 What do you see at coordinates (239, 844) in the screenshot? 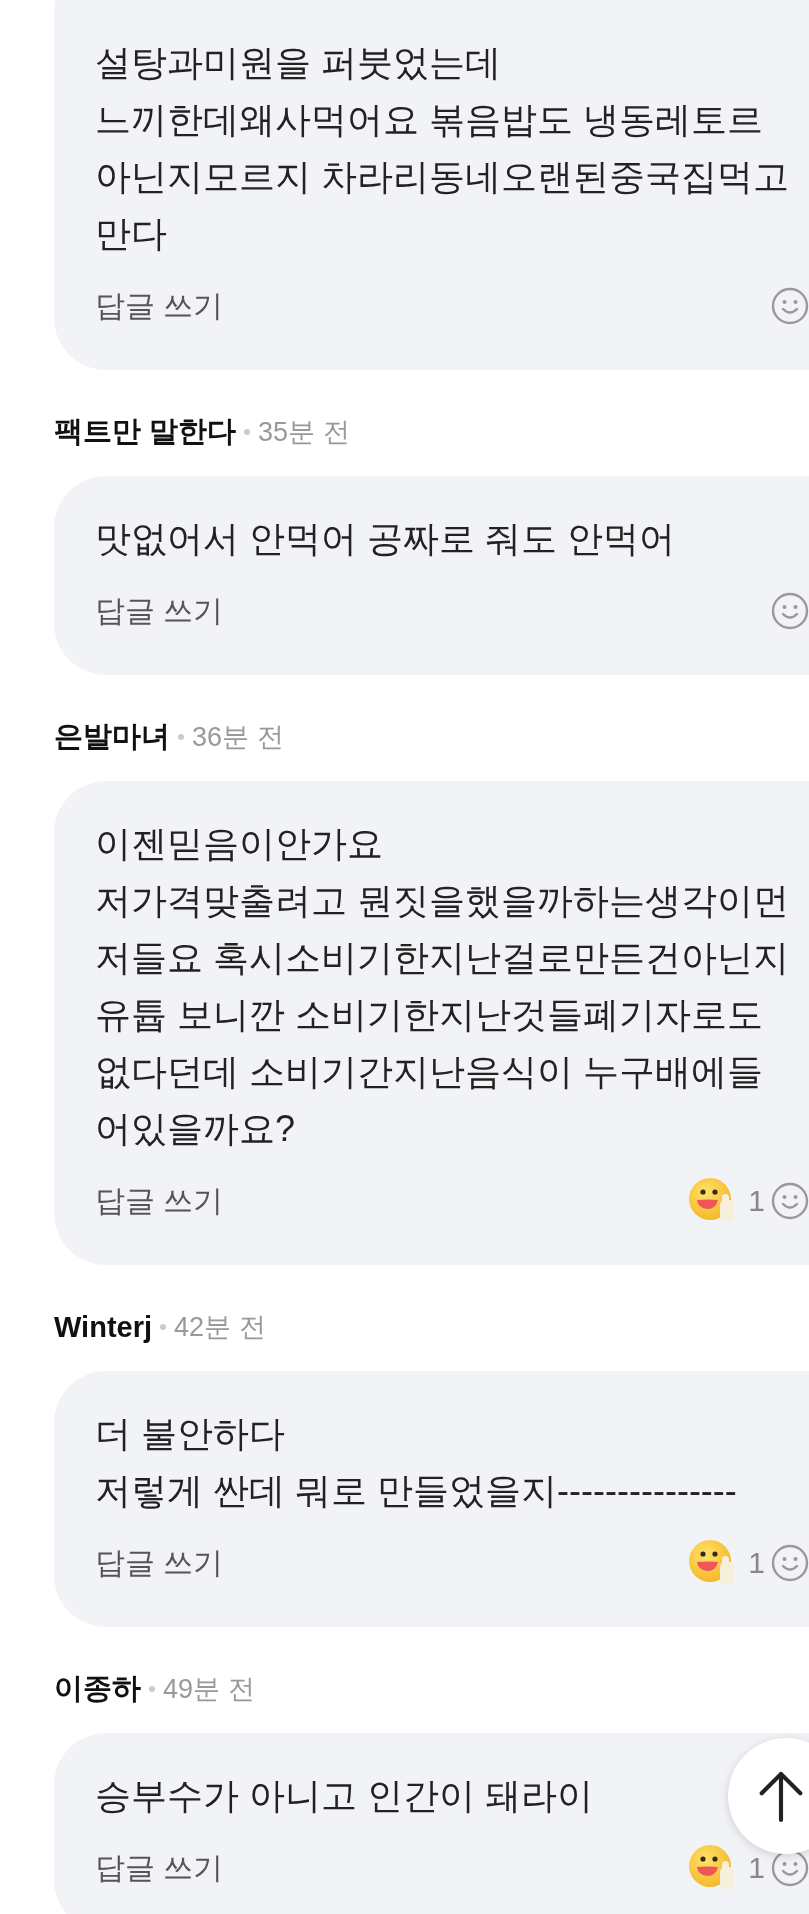
I see `comment-text: 이젠믿음이안가요` at bounding box center [239, 844].